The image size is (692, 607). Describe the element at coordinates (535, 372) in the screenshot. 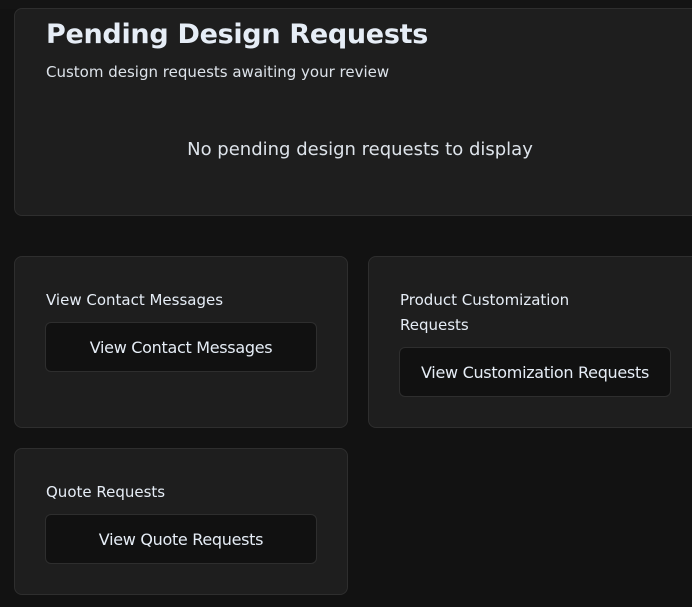

I see `view-customization-requests-button: View Customization Requests` at that location.